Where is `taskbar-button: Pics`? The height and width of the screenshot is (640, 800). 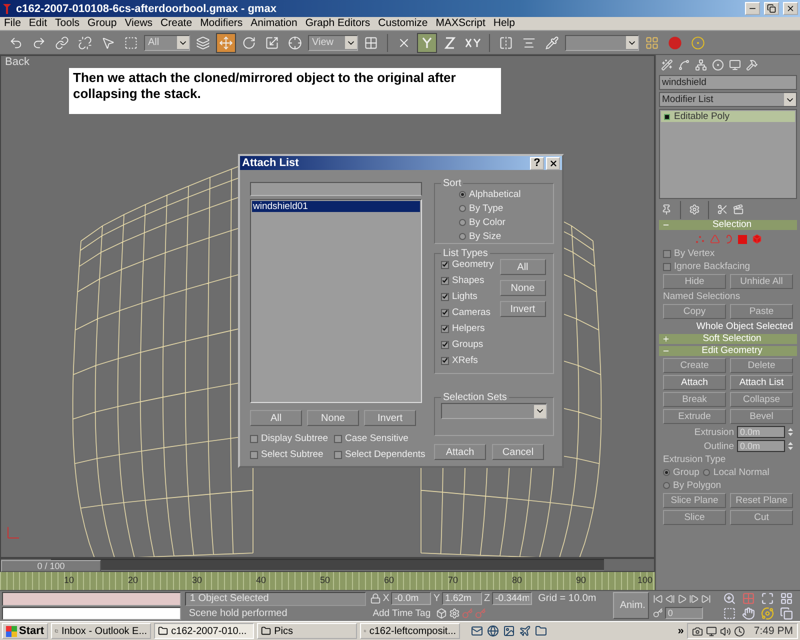 taskbar-button: Pics is located at coordinates (307, 631).